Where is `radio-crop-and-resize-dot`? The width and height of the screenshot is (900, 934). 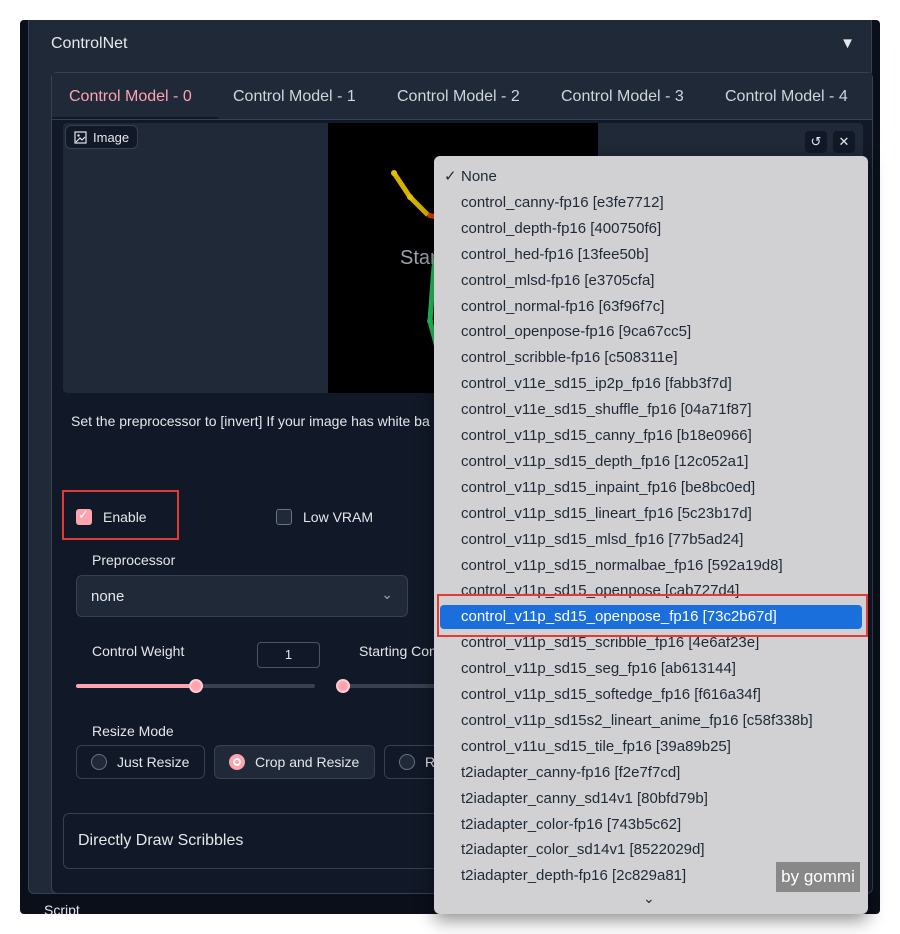 radio-crop-and-resize-dot is located at coordinates (237, 762).